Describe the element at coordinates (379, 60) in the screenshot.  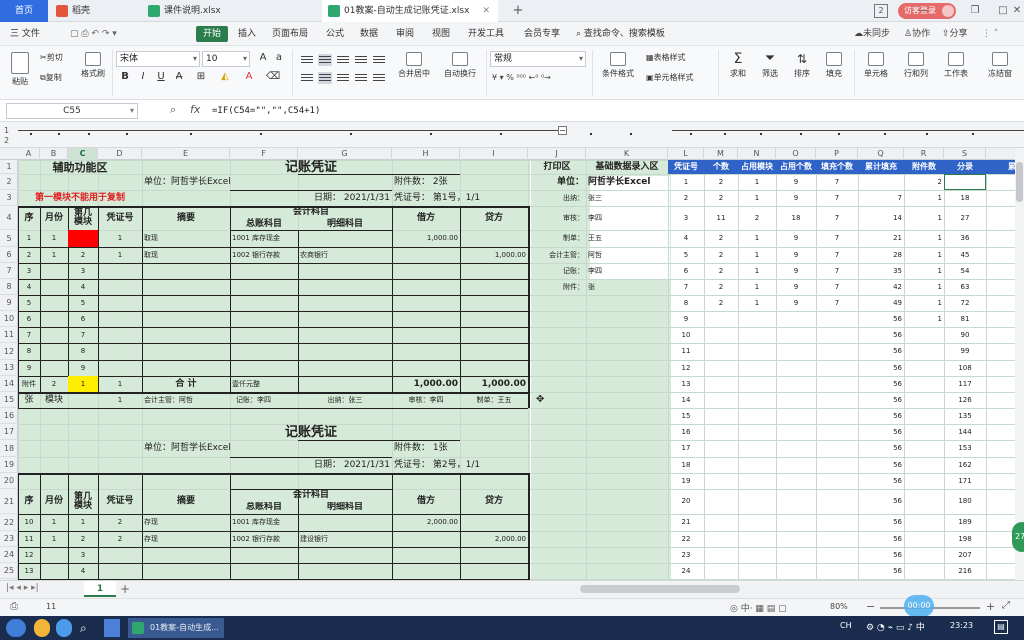
I see `outdent-icon` at that location.